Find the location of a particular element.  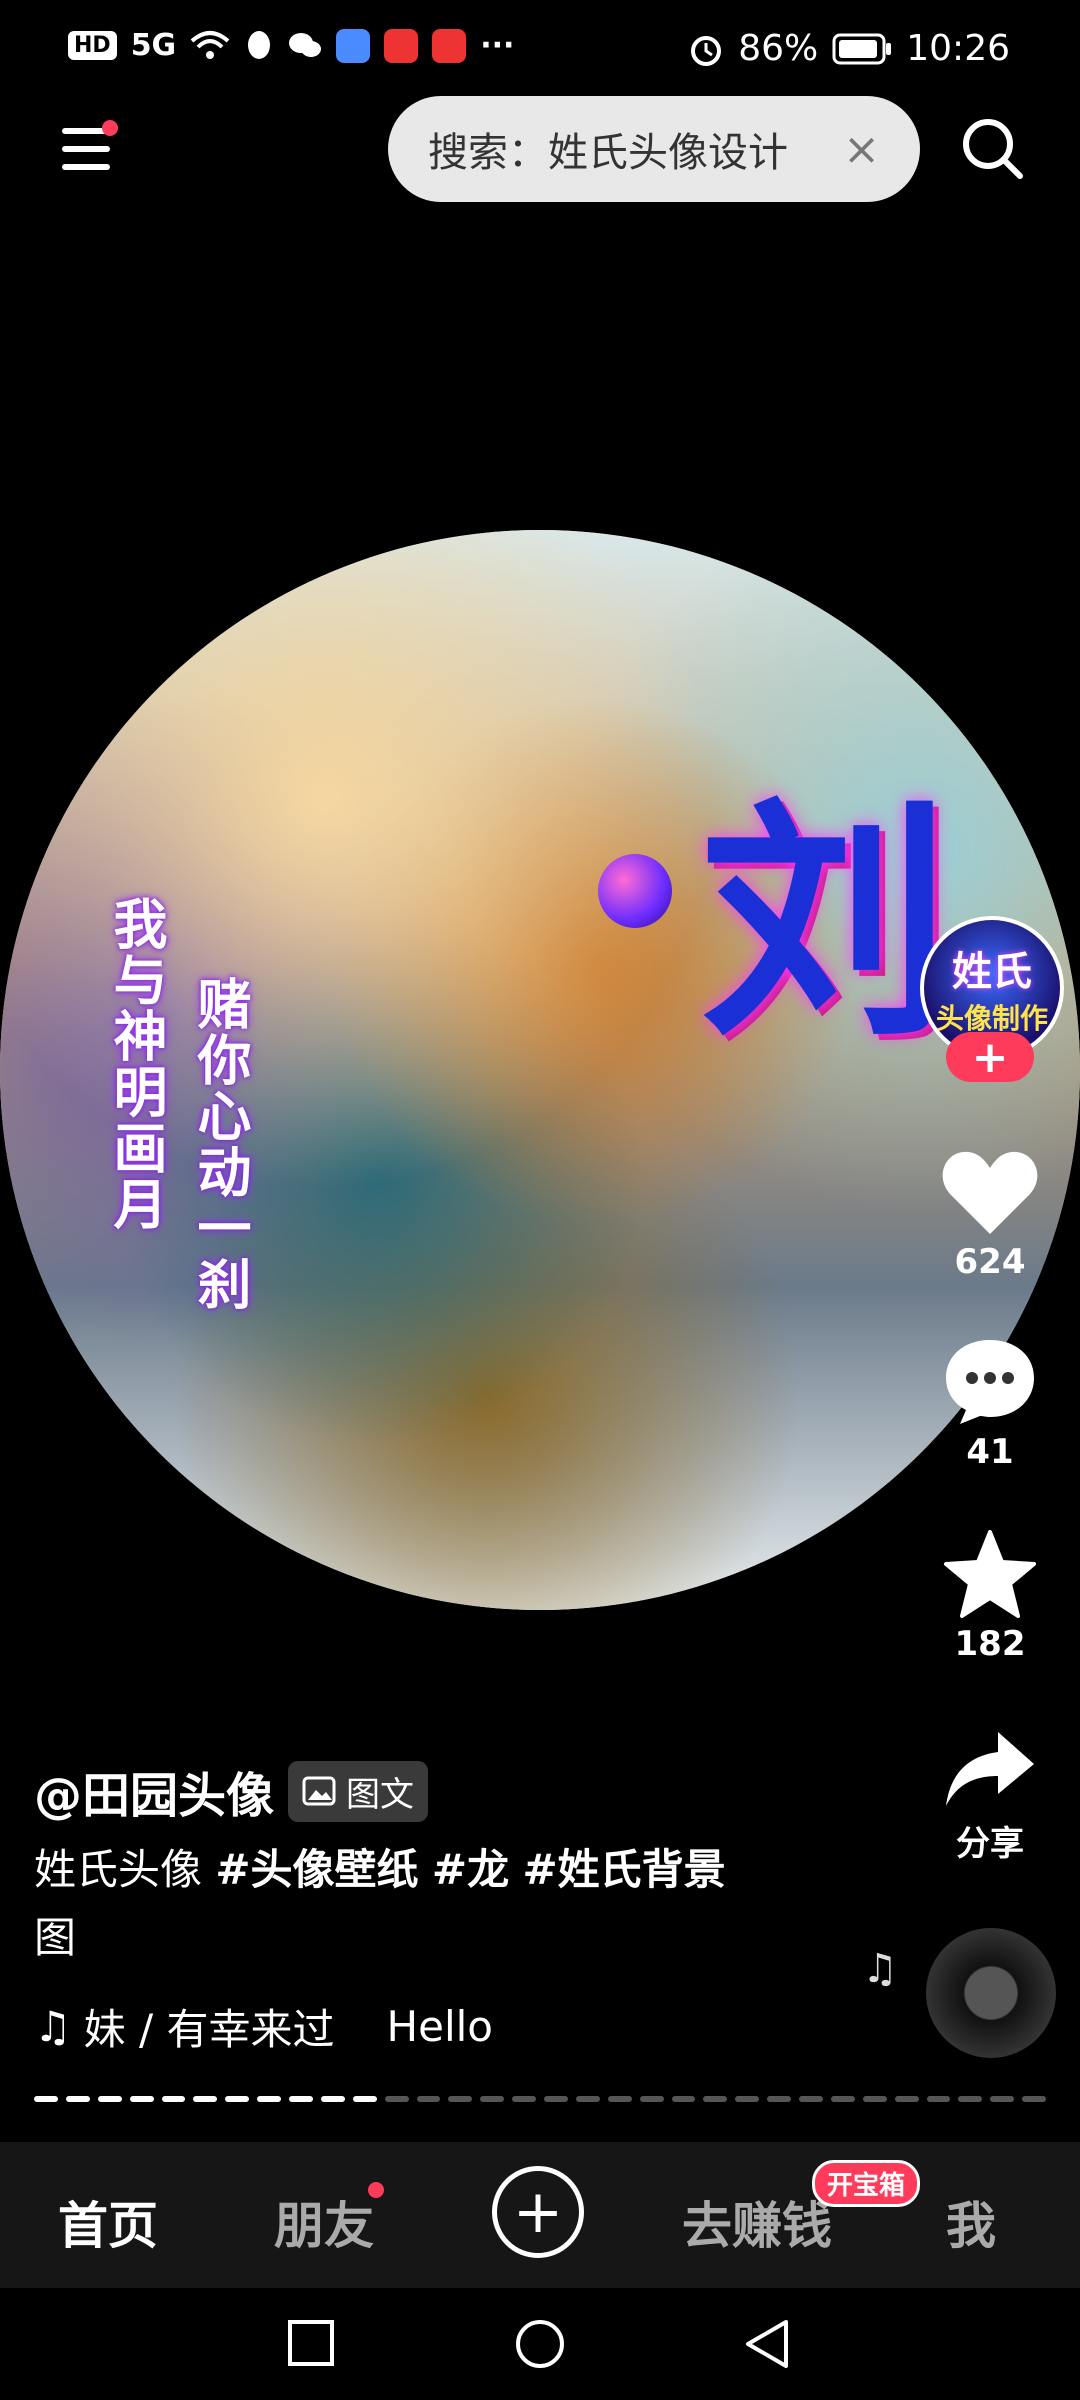

post-type-chip: 图文 is located at coordinates (358, 1791).